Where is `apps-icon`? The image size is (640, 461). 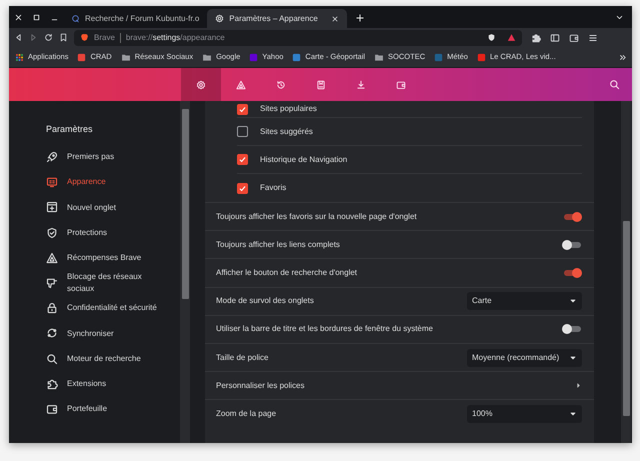 apps-icon is located at coordinates (19, 57).